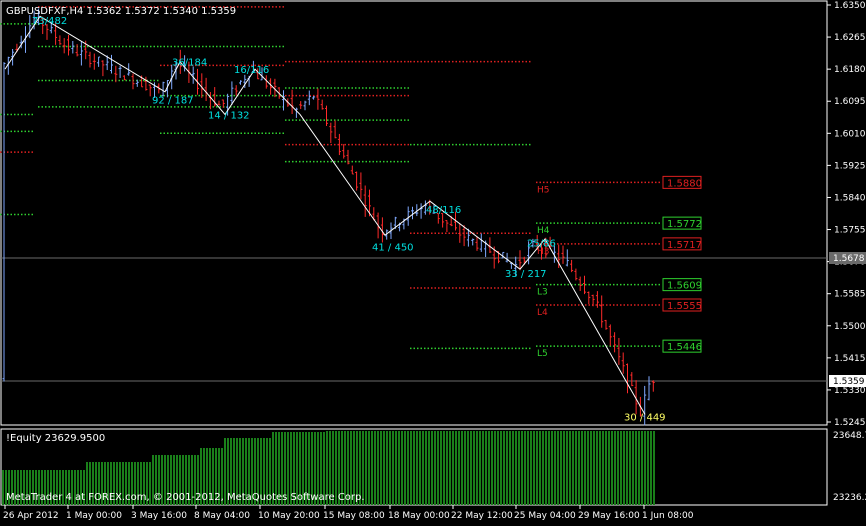 The width and height of the screenshot is (866, 526). I want to click on pivot-value-text: 1.5555, so click(684, 306).